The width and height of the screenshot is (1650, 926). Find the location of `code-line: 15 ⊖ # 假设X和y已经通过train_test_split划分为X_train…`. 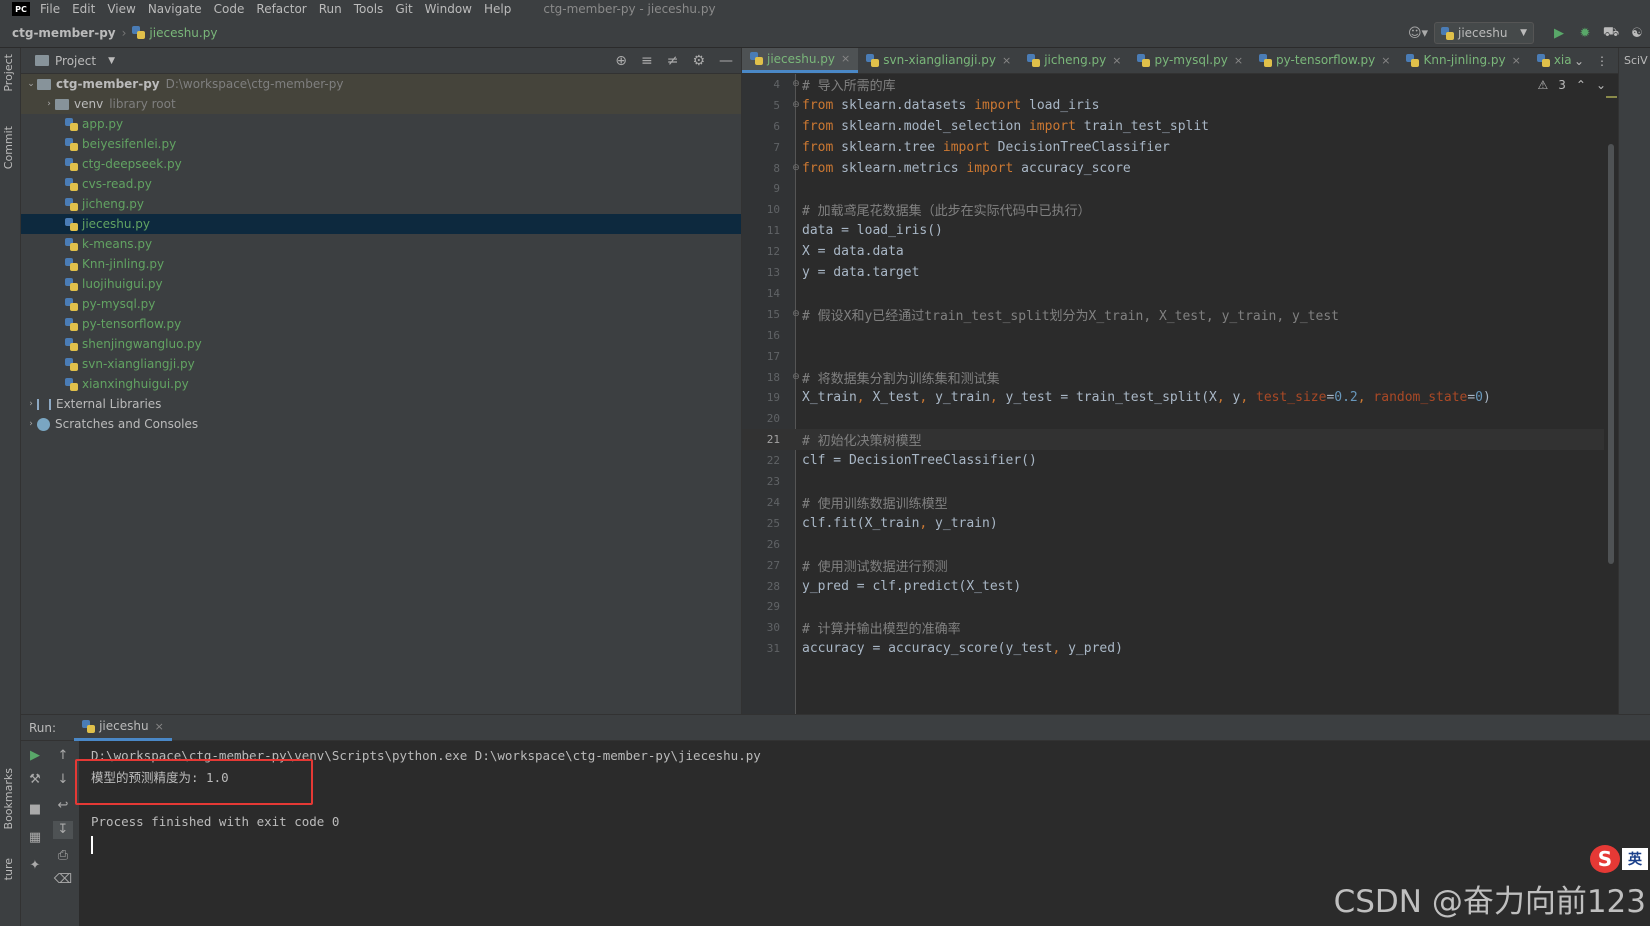

code-line: 15 ⊖ # 假设X和y已经通过train_test_split划分为X_train… is located at coordinates (1180, 314).